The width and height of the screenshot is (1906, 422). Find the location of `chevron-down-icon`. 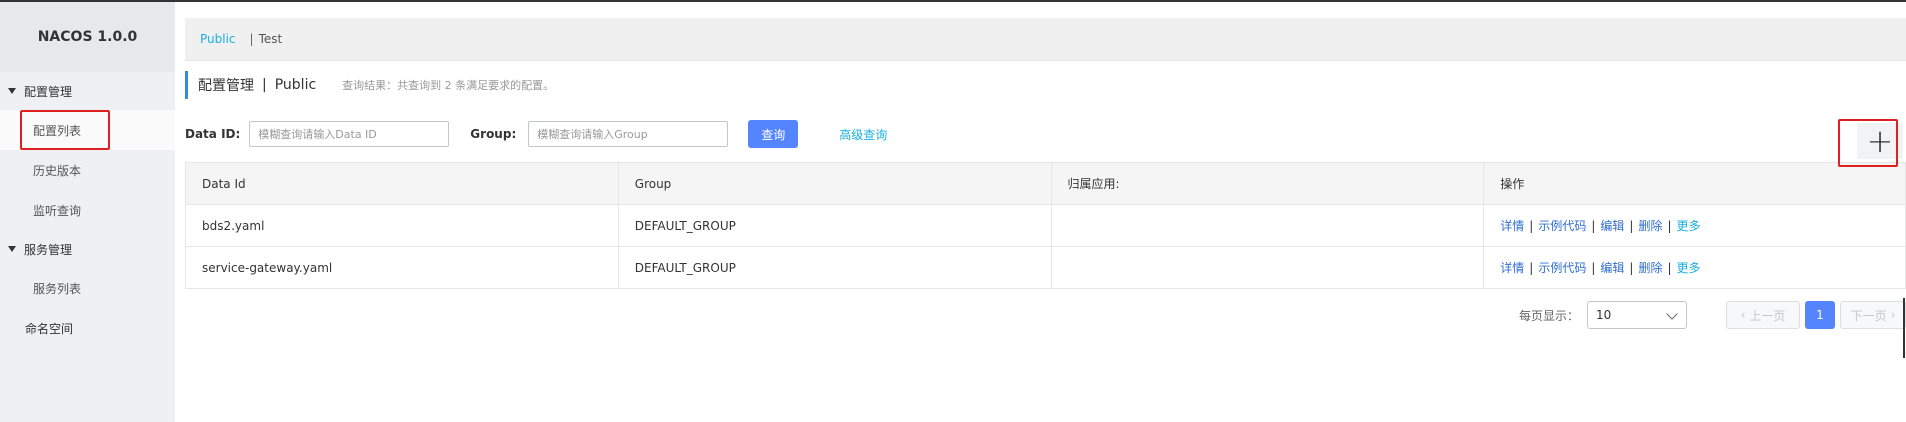

chevron-down-icon is located at coordinates (1672, 314).